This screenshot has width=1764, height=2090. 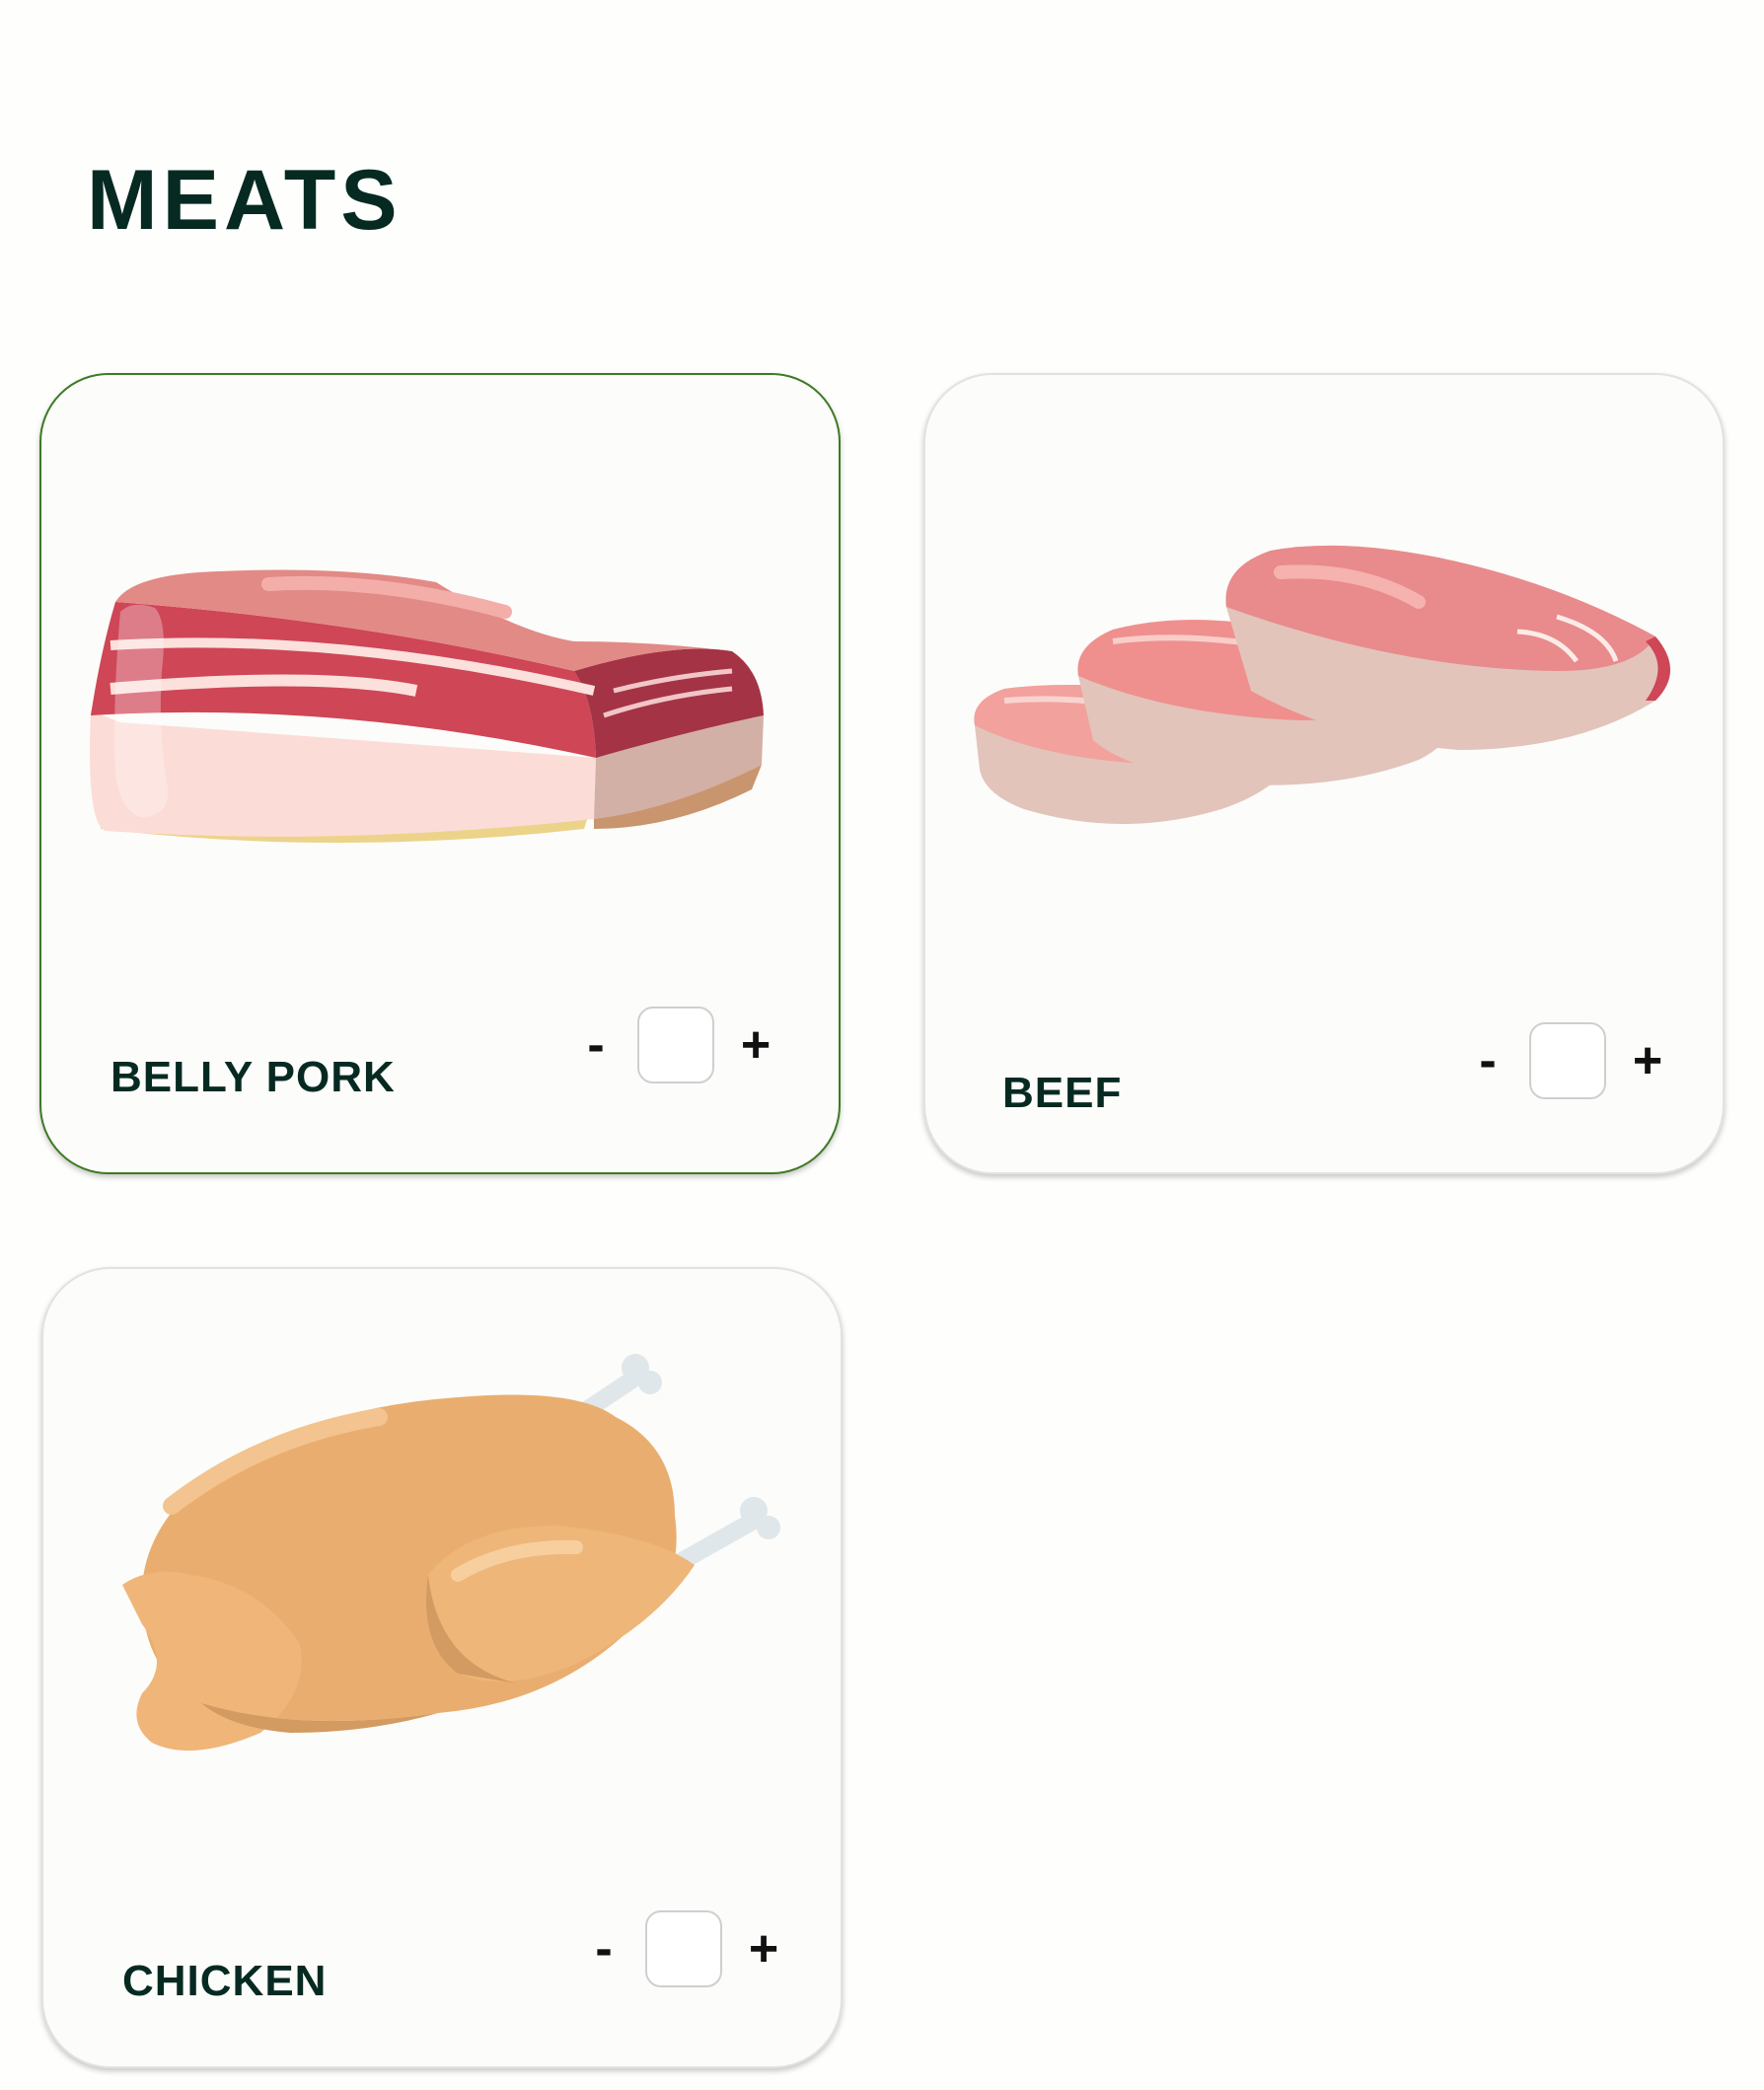 What do you see at coordinates (245, 200) in the screenshot?
I see `page-title: MEATS` at bounding box center [245, 200].